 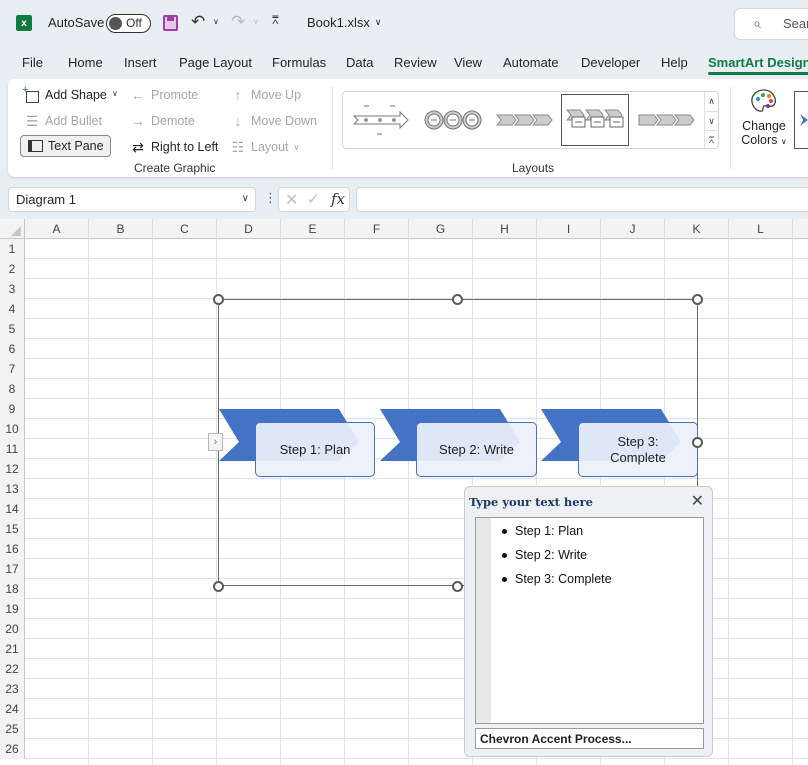 What do you see at coordinates (771, 24) in the screenshot?
I see `search-box: ⌕ Search` at bounding box center [771, 24].